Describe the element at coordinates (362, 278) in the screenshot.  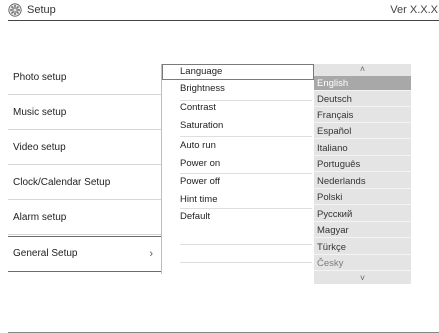
I see `scroll-down-arrow-icon: ˅` at that location.